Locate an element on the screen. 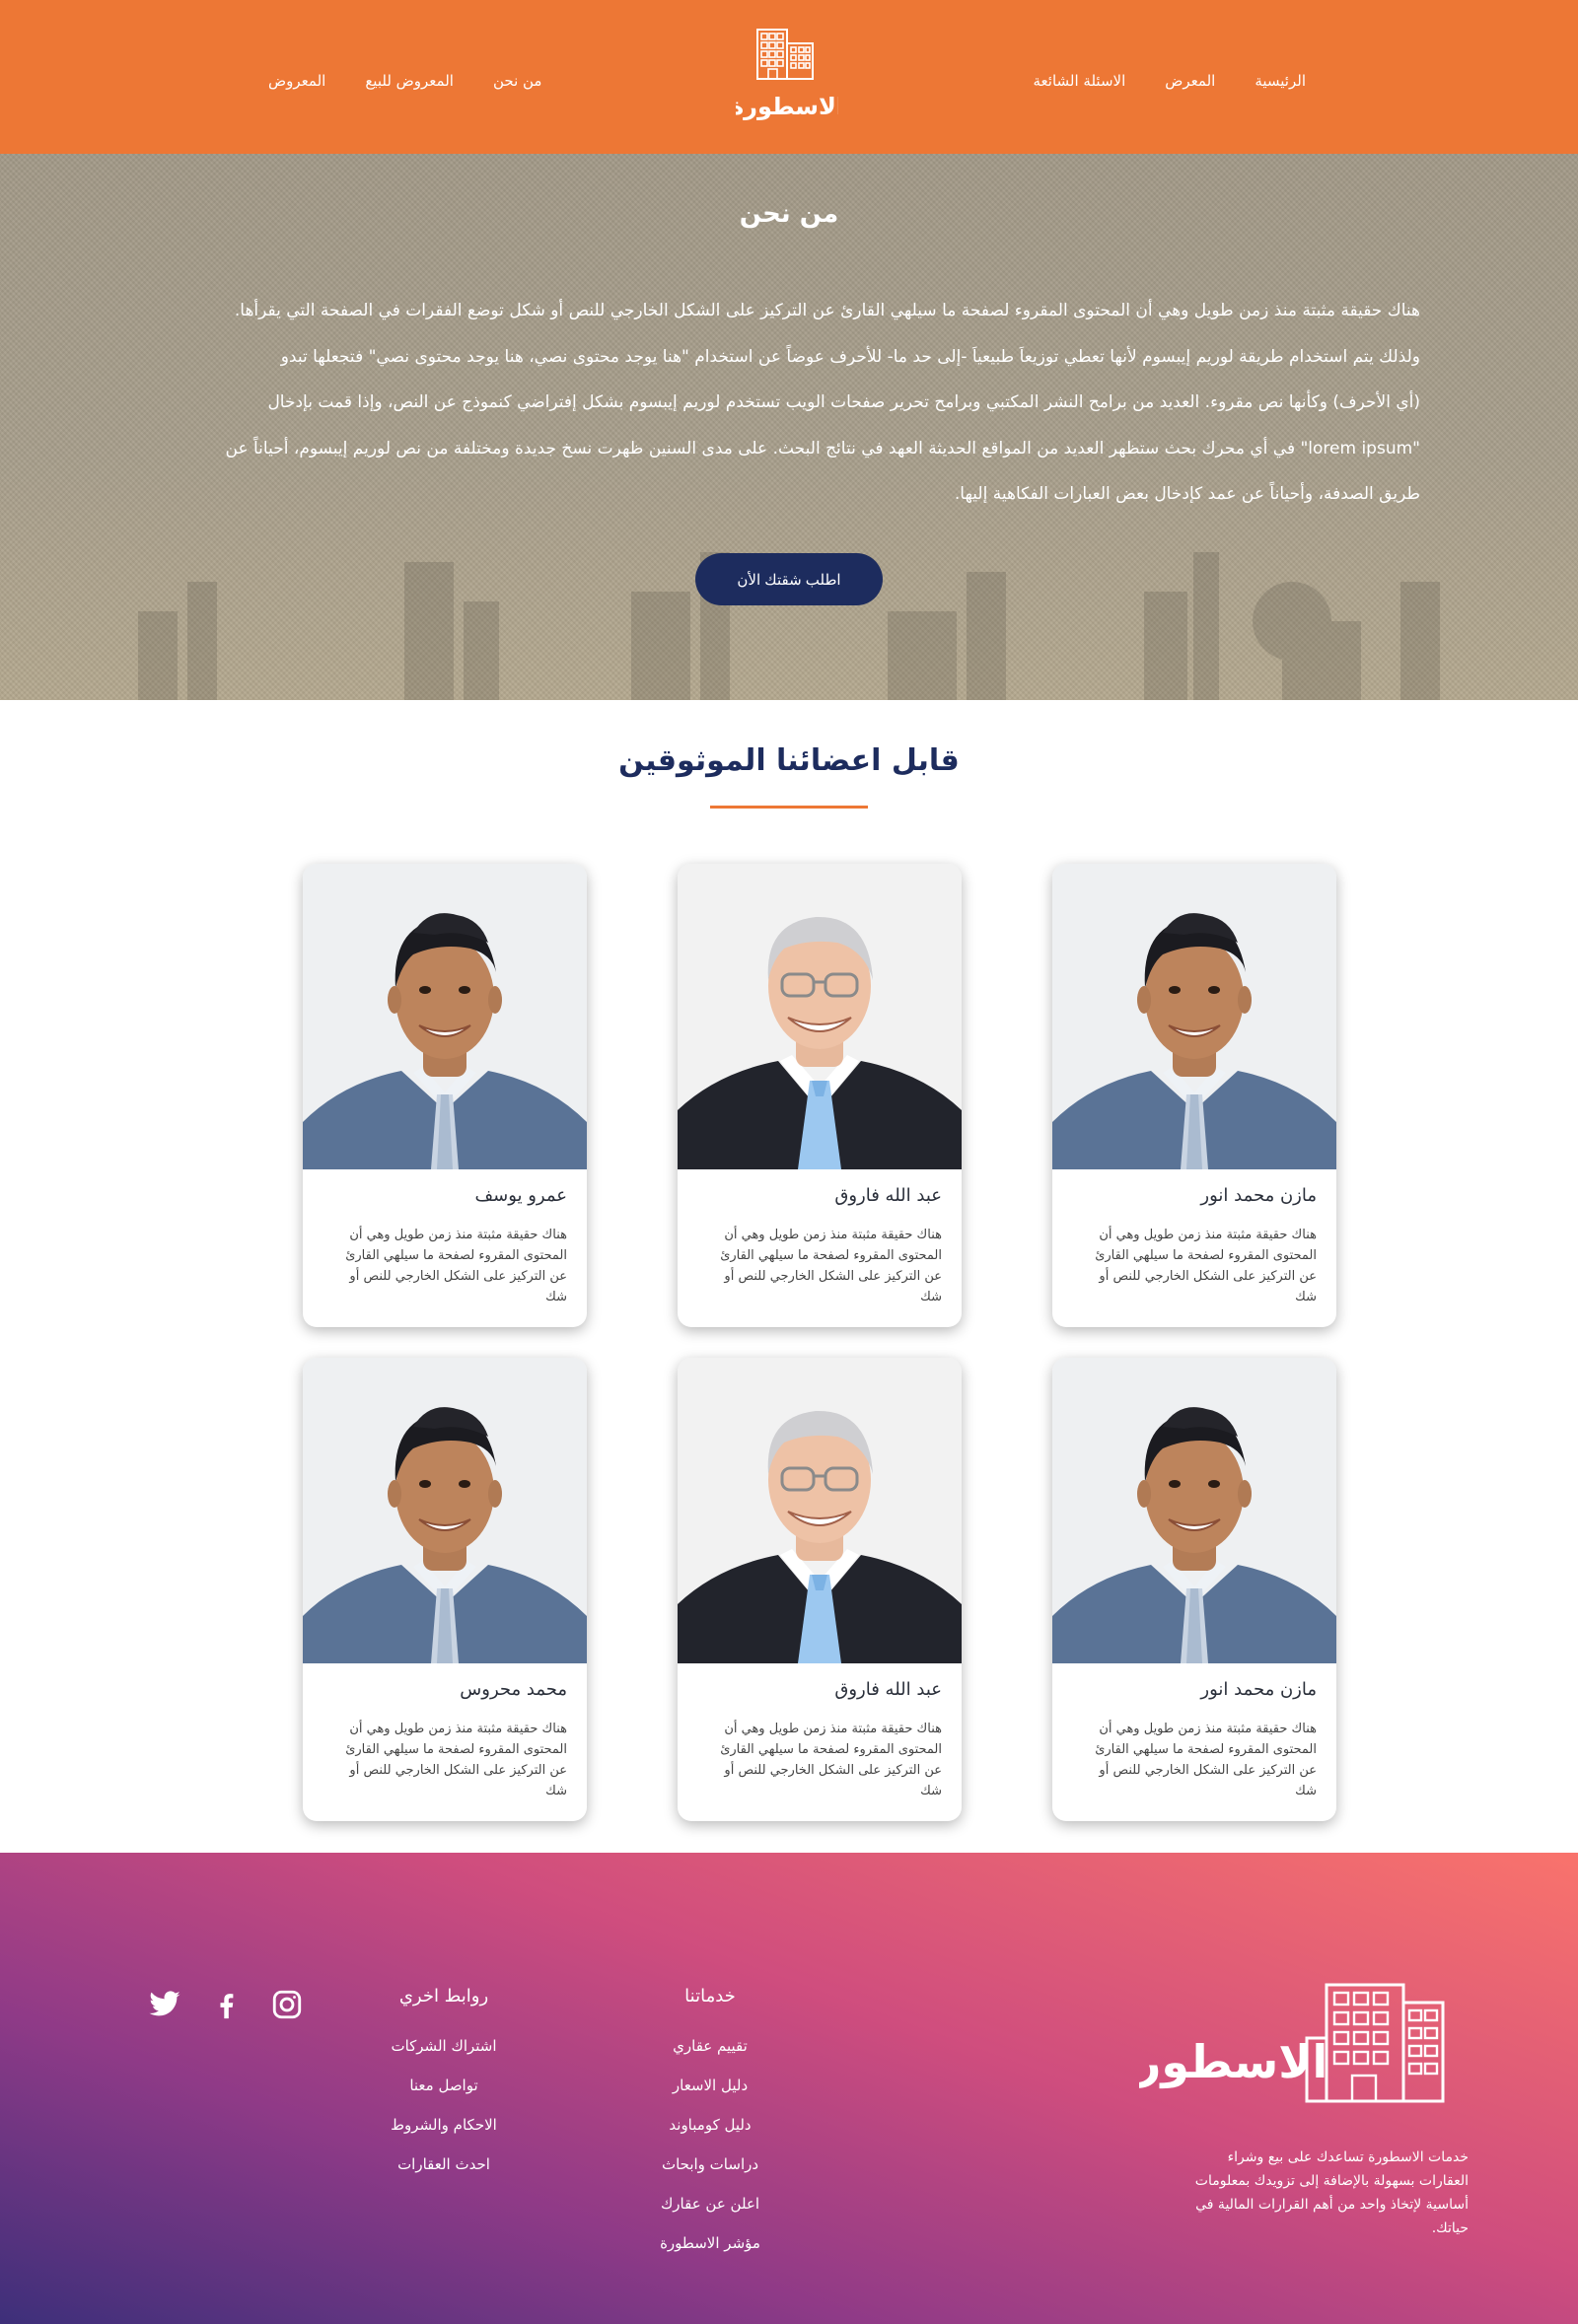  member-name: محمد محروس is located at coordinates (513, 1689).